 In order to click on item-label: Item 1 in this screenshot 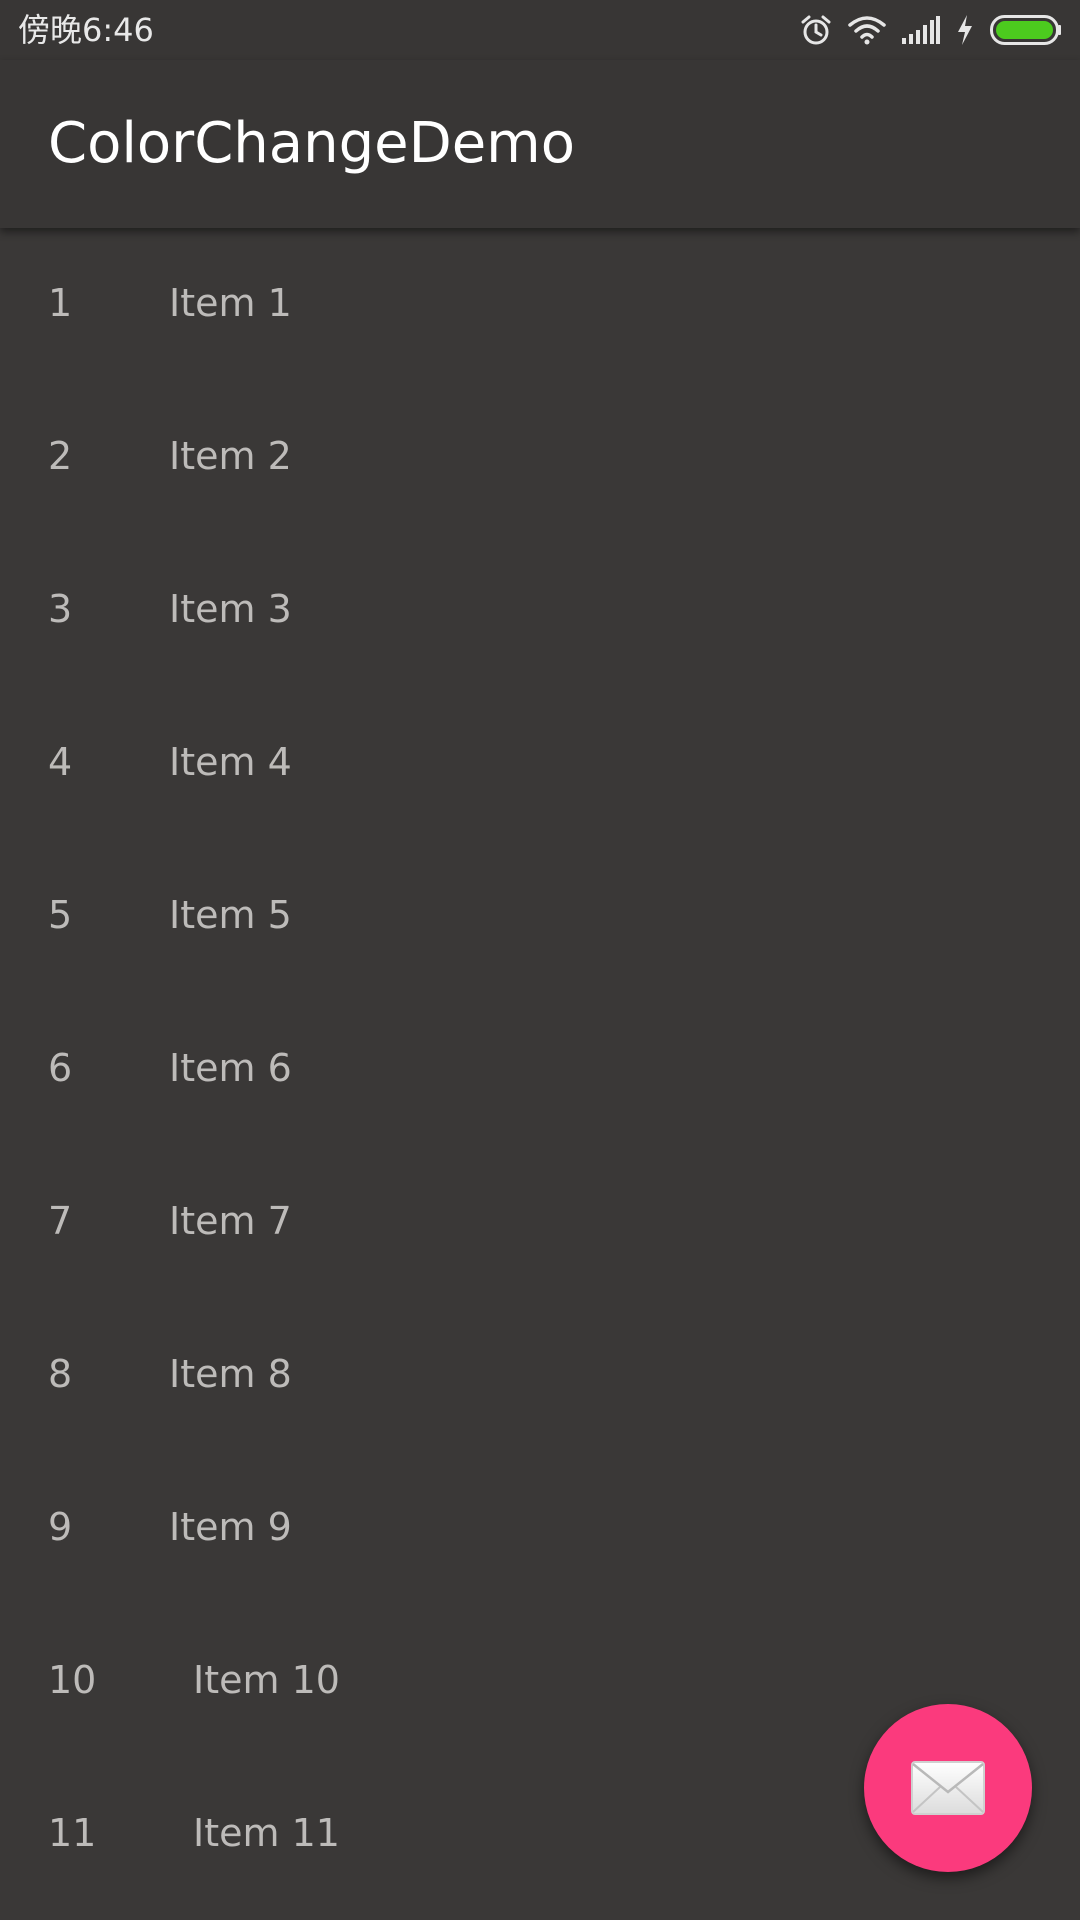, I will do `click(230, 303)`.